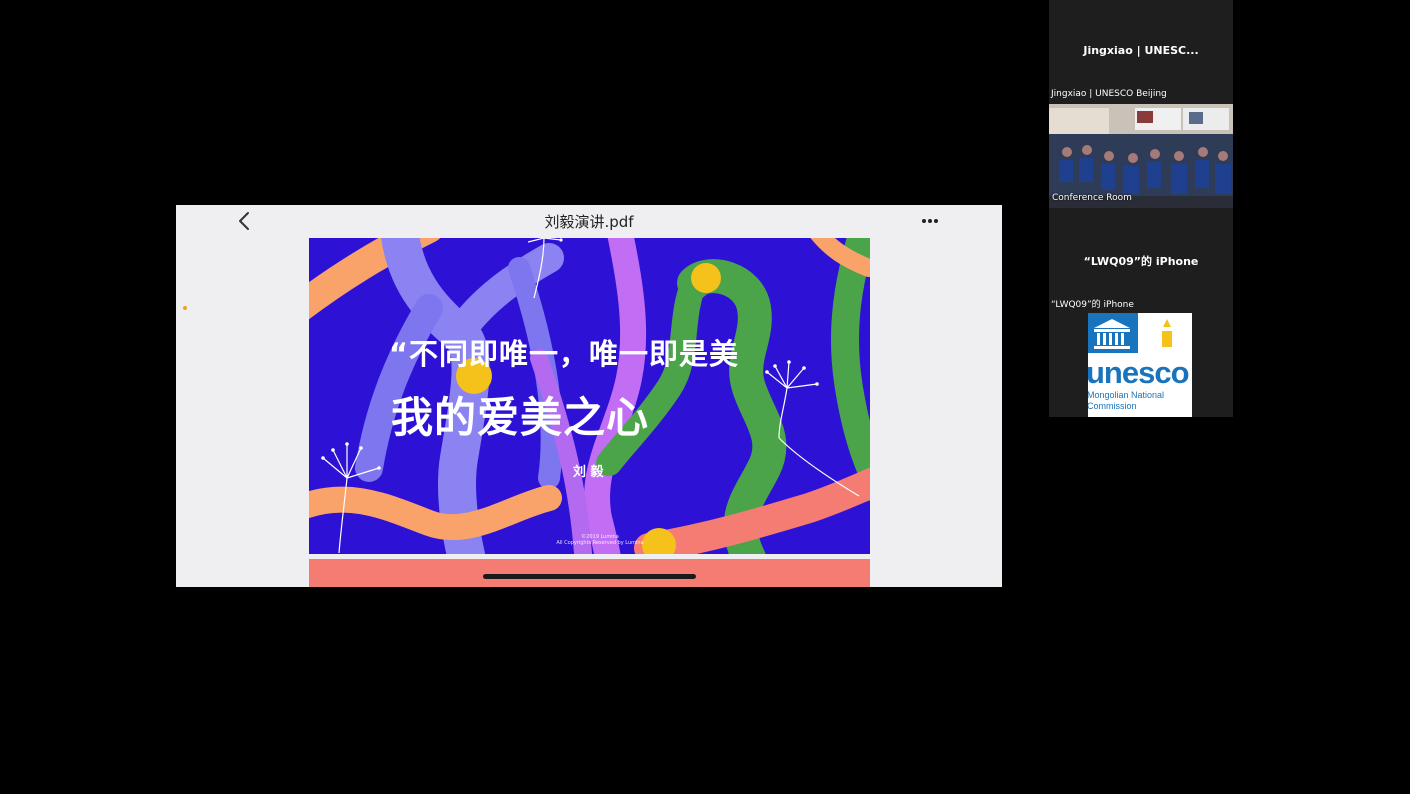 This screenshot has height=794, width=1410. I want to click on slide-heading: 我的爱美之心, so click(520, 417).